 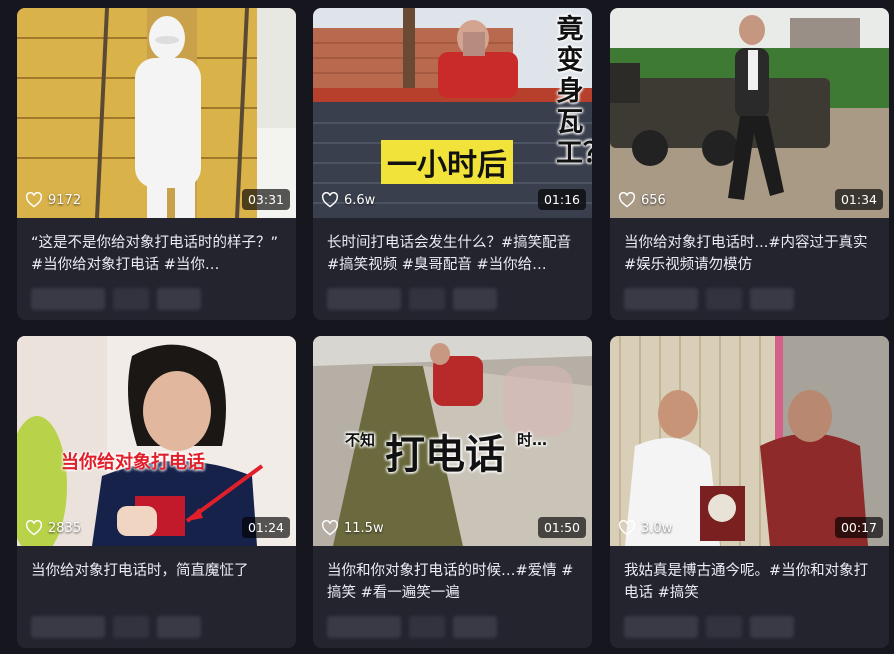 What do you see at coordinates (561, 199) in the screenshot?
I see `video-duration: 01:16` at bounding box center [561, 199].